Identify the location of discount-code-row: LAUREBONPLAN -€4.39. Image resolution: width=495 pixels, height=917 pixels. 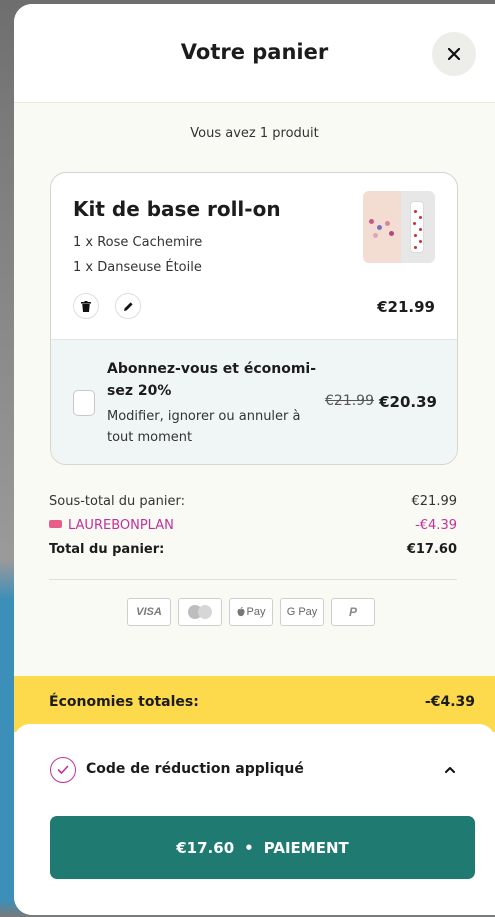
(253, 528).